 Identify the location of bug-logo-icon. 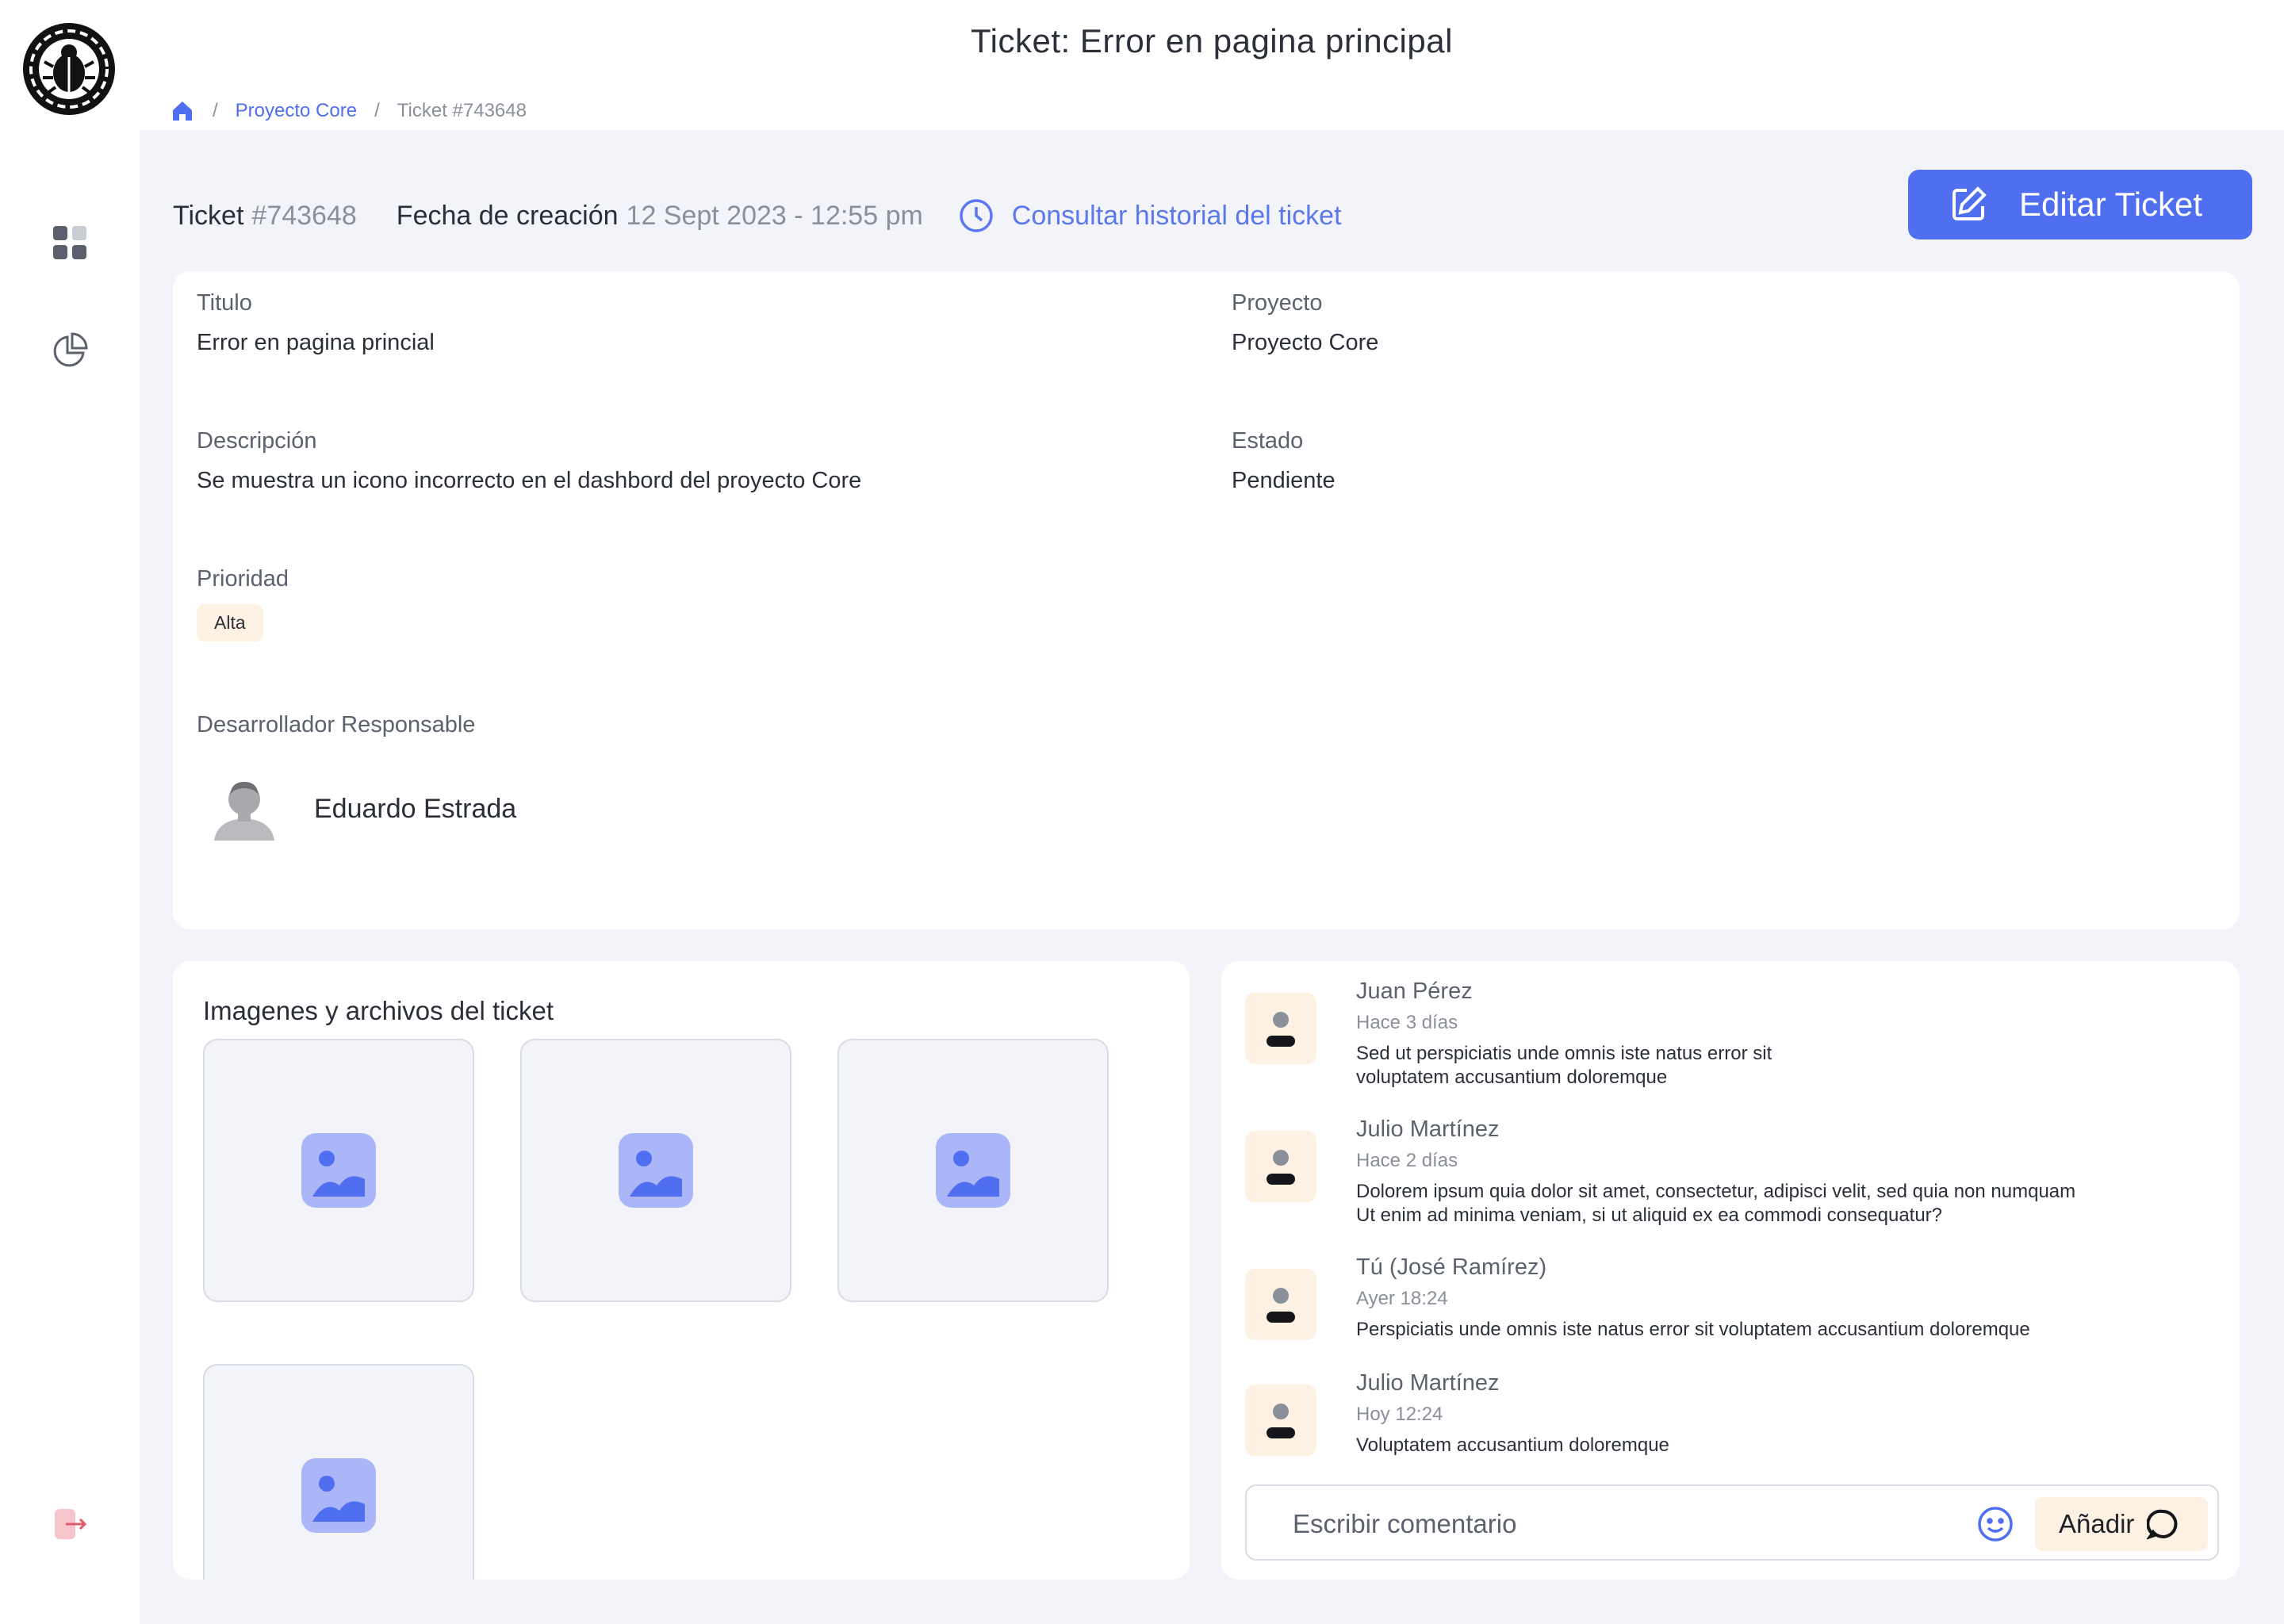
(69, 69).